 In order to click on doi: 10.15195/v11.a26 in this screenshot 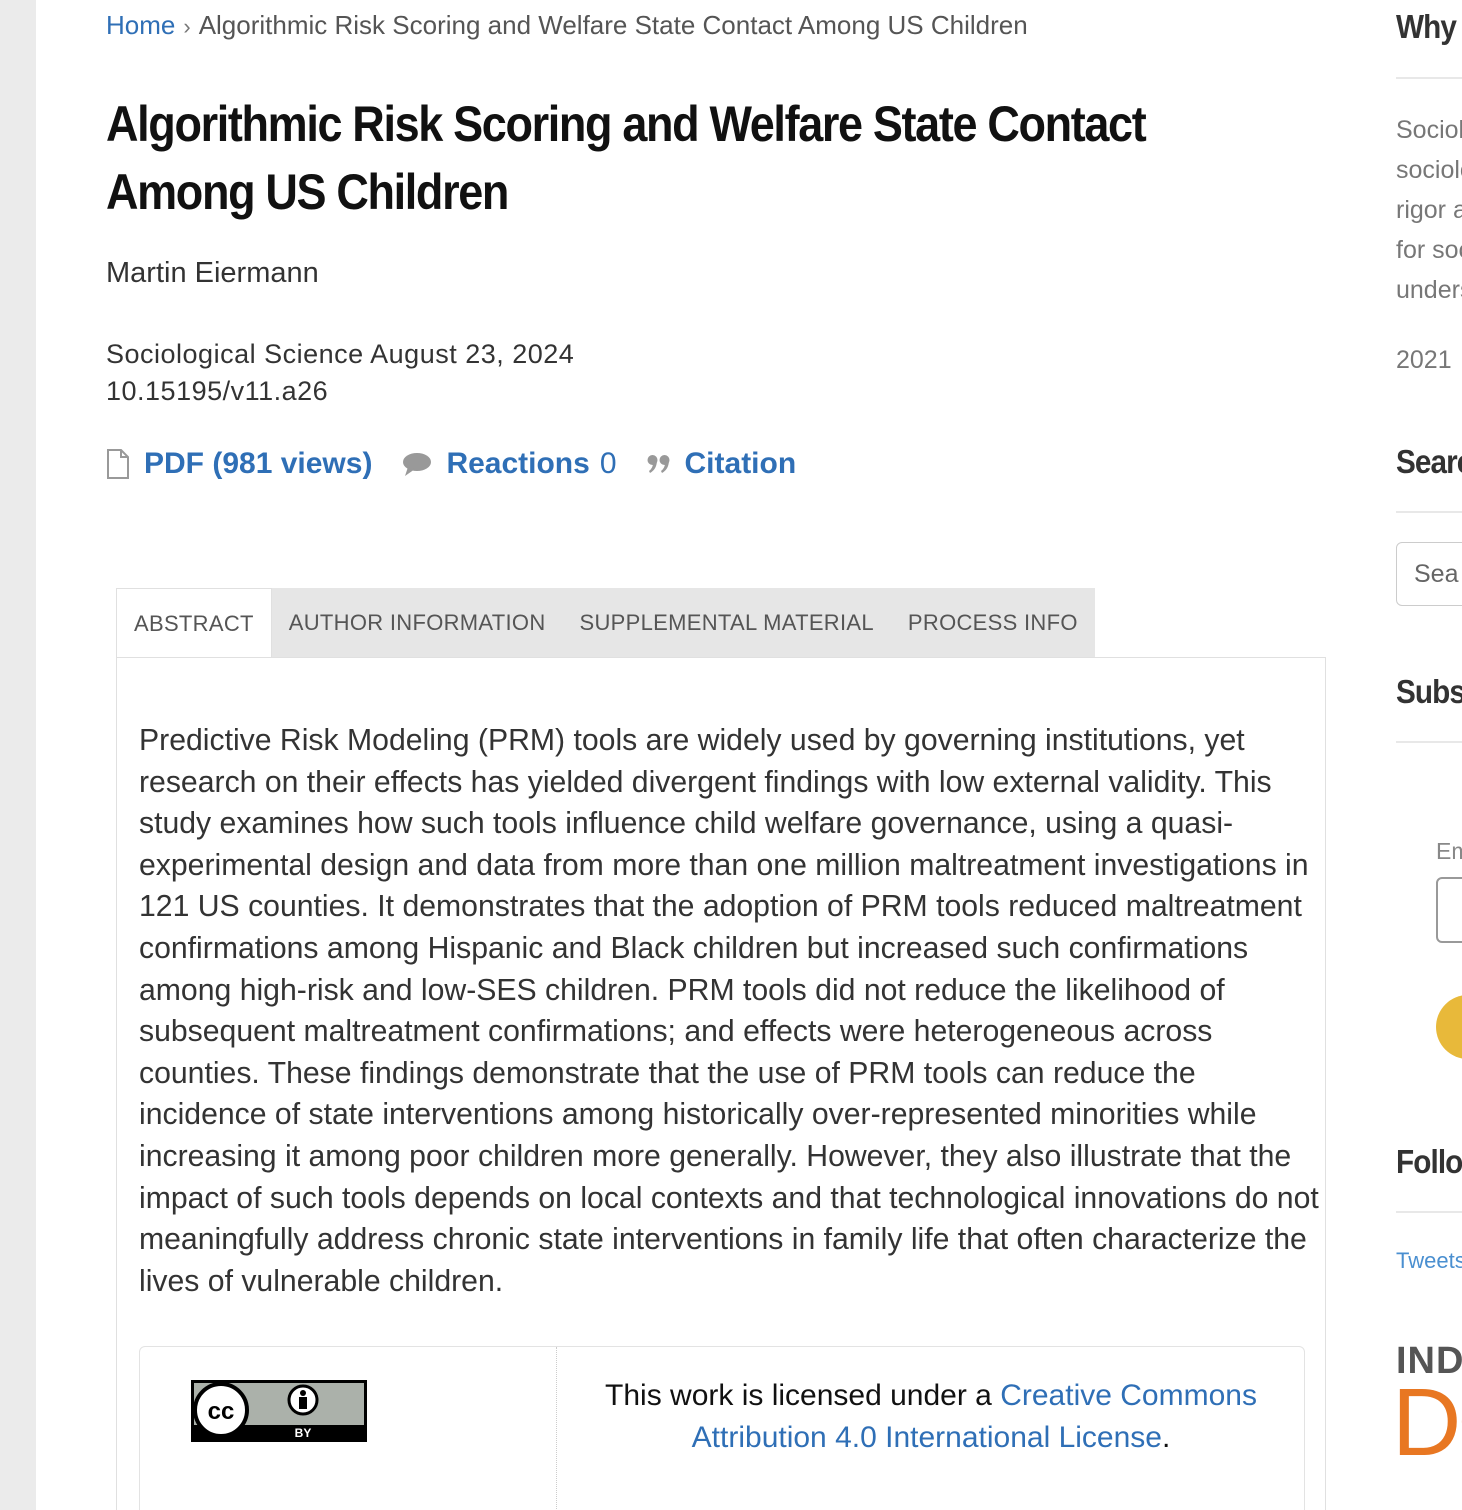, I will do `click(217, 391)`.